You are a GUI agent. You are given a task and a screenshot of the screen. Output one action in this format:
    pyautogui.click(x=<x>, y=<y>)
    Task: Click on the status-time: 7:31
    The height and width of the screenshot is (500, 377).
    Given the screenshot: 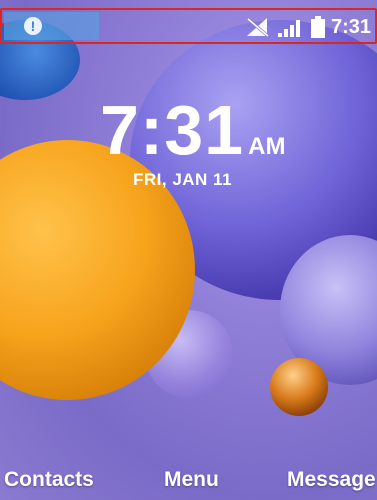 What is the action you would take?
    pyautogui.click(x=350, y=26)
    